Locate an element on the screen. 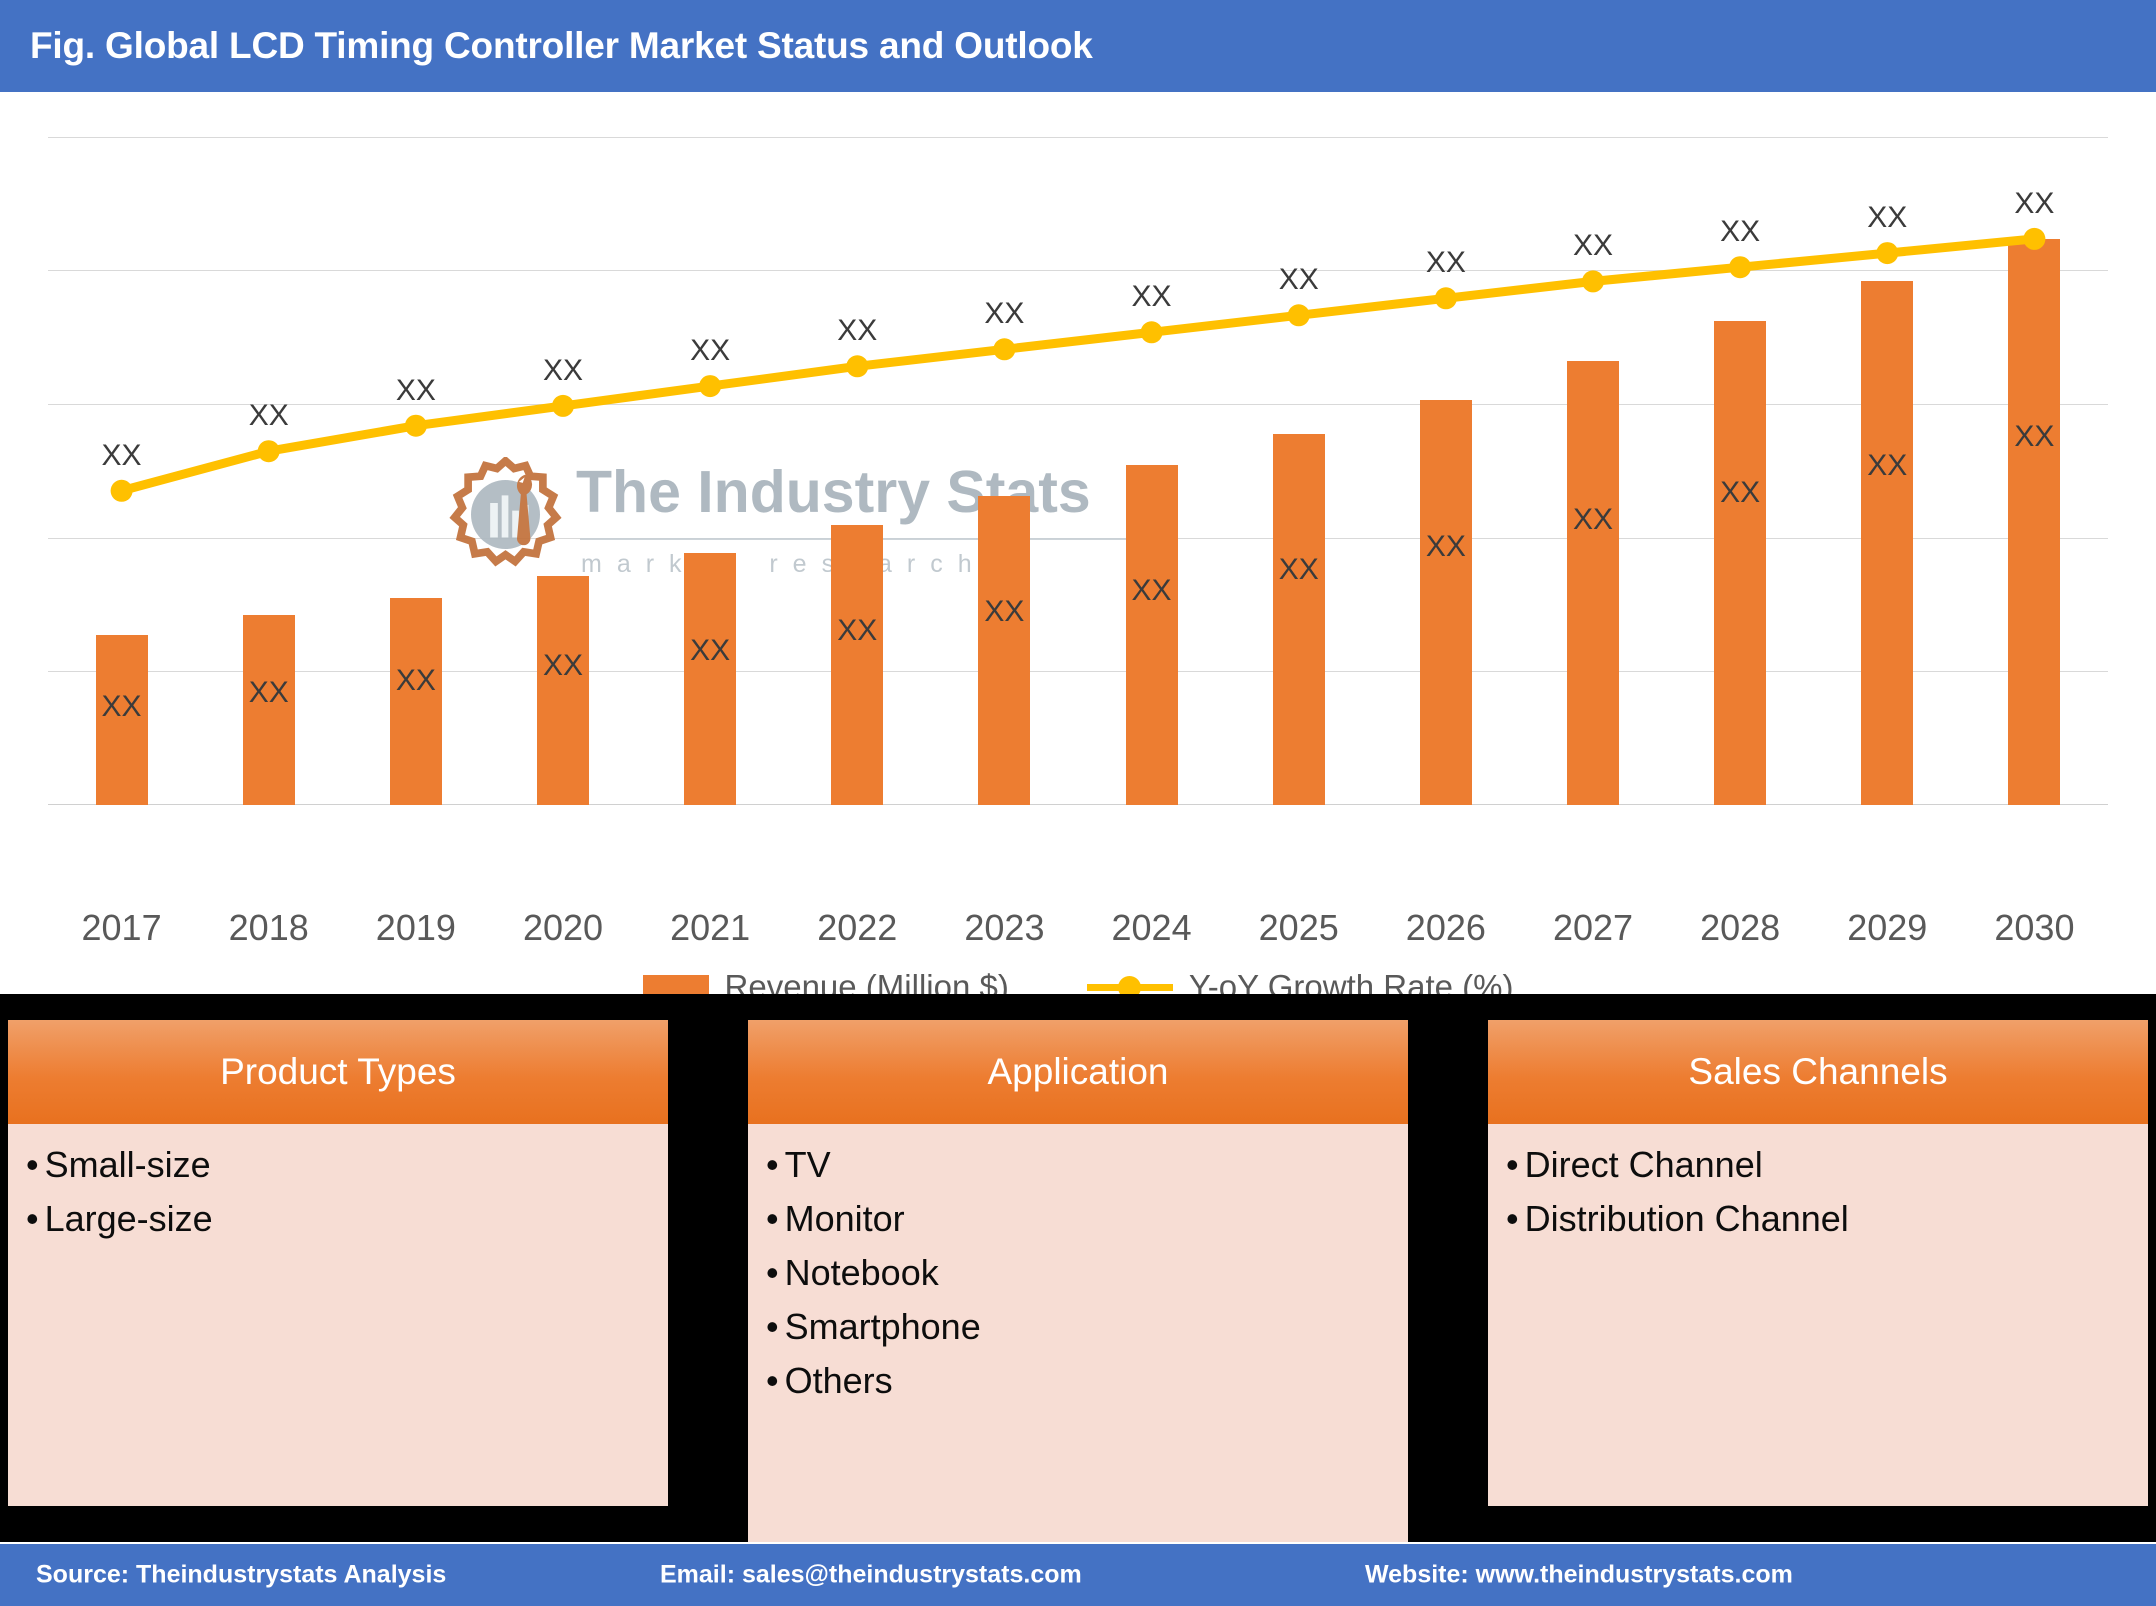 The height and width of the screenshot is (1606, 2156). list-item: • Notebook is located at coordinates (1087, 1272).